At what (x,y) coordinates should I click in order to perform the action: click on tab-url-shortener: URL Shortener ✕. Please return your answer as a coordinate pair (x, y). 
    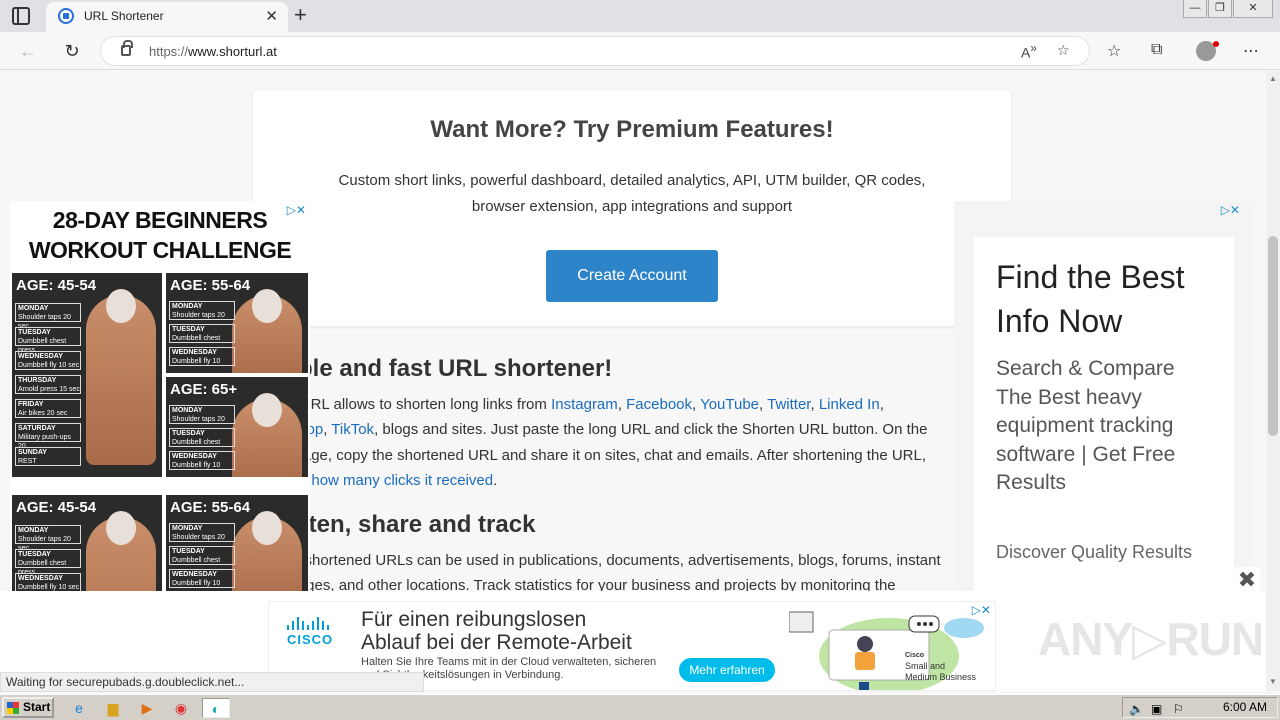
    Looking at the image, I should click on (167, 17).